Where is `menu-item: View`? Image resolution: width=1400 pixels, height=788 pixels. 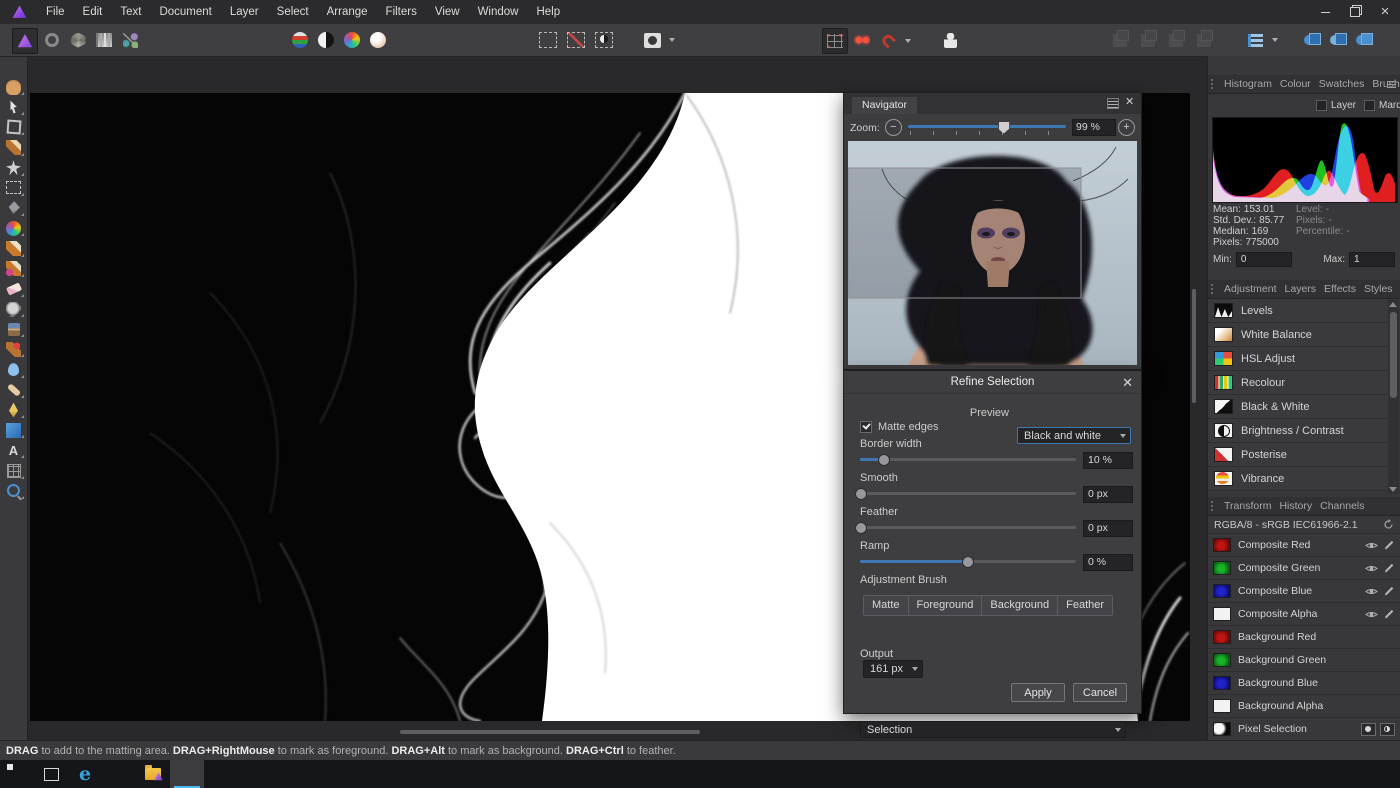
menu-item: View is located at coordinates (447, 12).